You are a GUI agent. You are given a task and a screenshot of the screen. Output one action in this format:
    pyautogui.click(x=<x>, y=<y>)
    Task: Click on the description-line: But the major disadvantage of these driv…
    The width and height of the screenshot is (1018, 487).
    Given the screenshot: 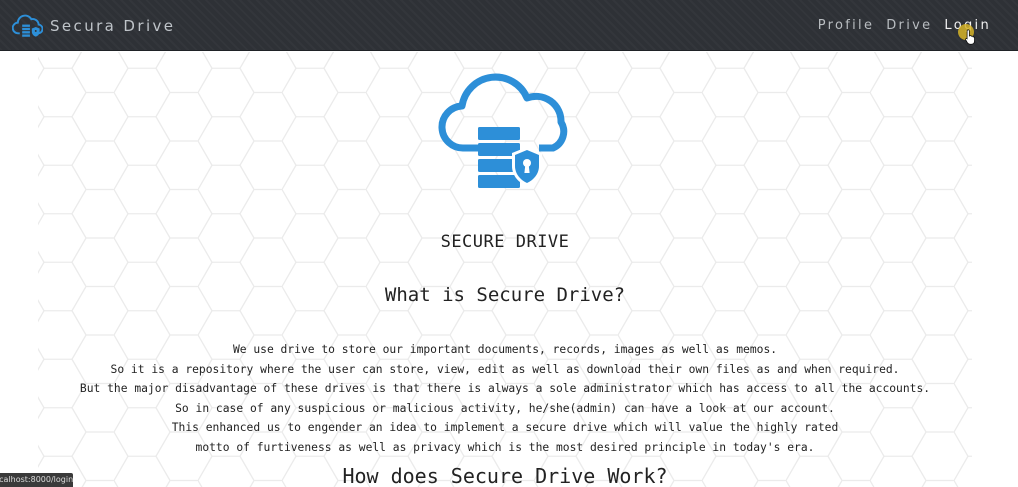 What is the action you would take?
    pyautogui.click(x=505, y=389)
    